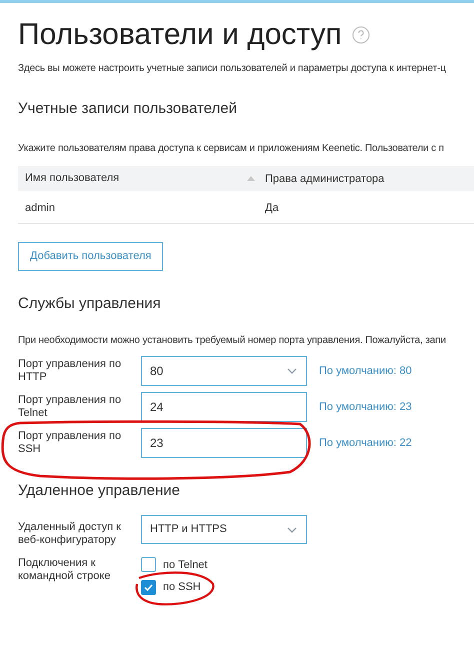 Image resolution: width=474 pixels, height=649 pixels. I want to click on section-description: При необходимости можно установить требуемый номер порта управления. Пожалуйста, запи, so click(232, 341).